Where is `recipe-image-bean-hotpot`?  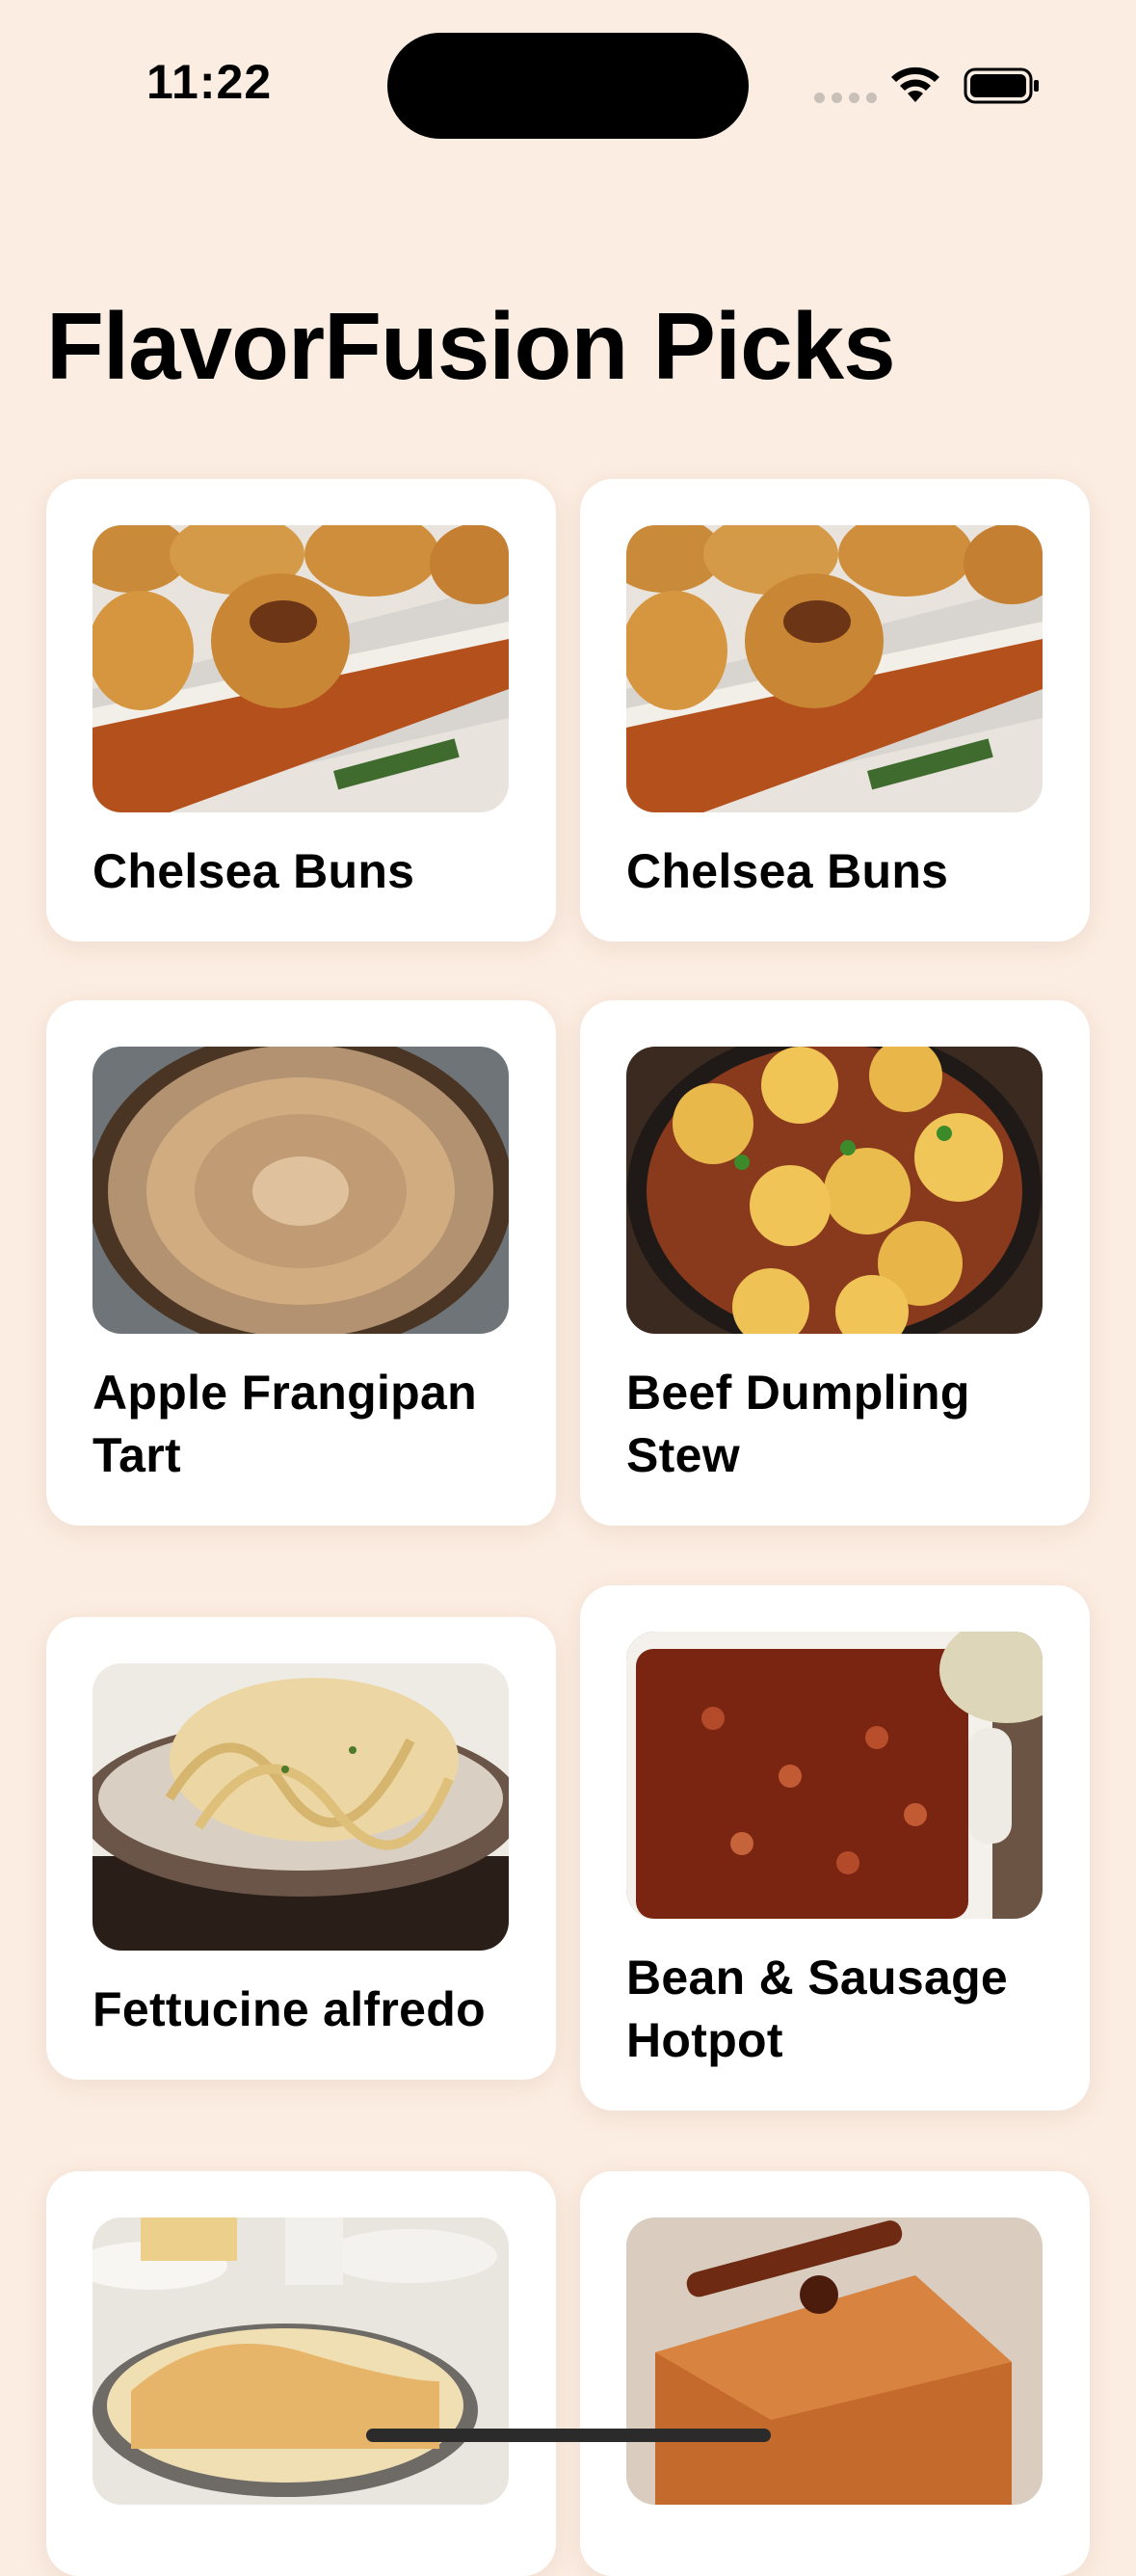
recipe-image-bean-hotpot is located at coordinates (834, 1775).